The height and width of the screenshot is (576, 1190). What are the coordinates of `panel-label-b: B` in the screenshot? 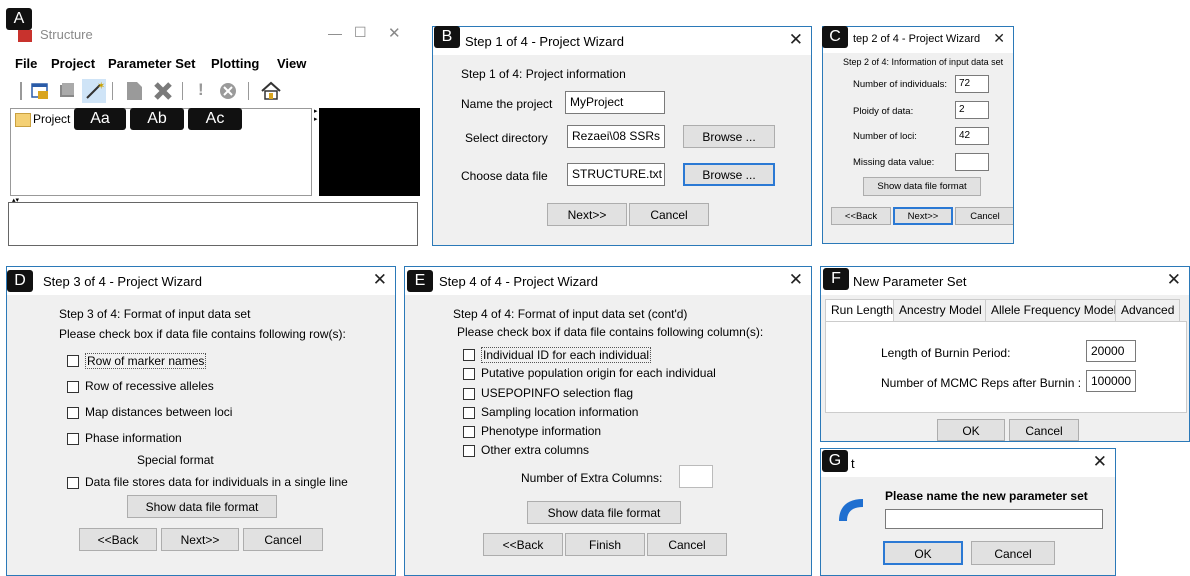 It's located at (447, 37).